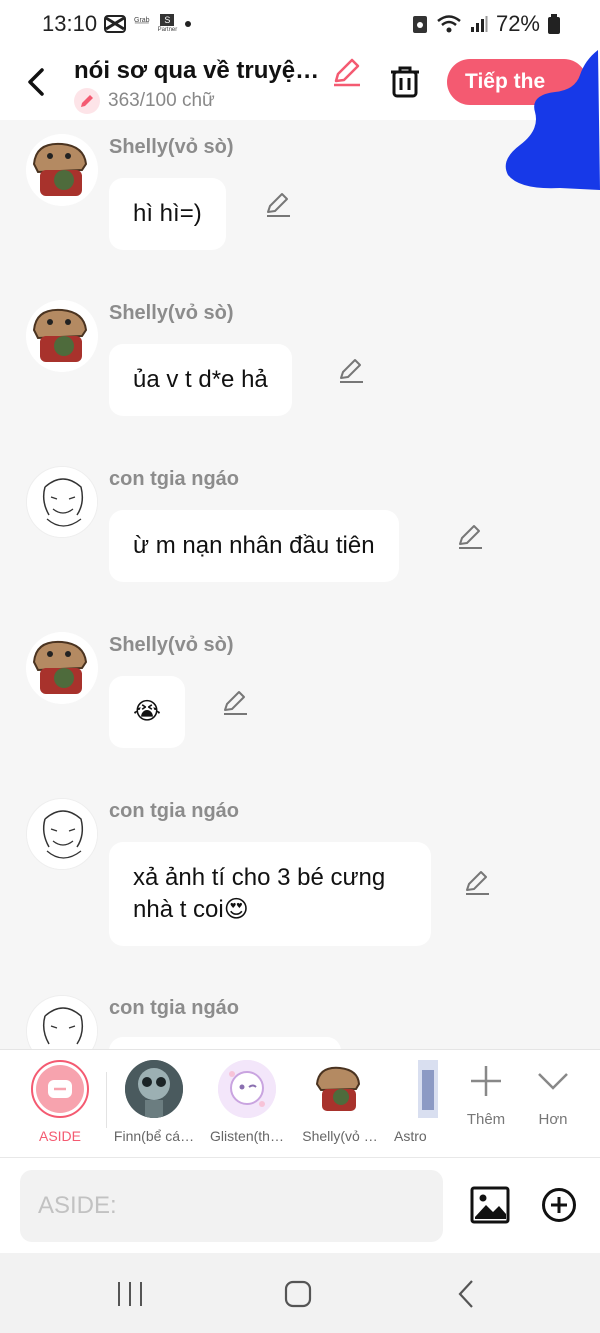 The image size is (600, 1333). I want to click on grab-badge-icon: Grab ▔▔▔, so click(142, 23).